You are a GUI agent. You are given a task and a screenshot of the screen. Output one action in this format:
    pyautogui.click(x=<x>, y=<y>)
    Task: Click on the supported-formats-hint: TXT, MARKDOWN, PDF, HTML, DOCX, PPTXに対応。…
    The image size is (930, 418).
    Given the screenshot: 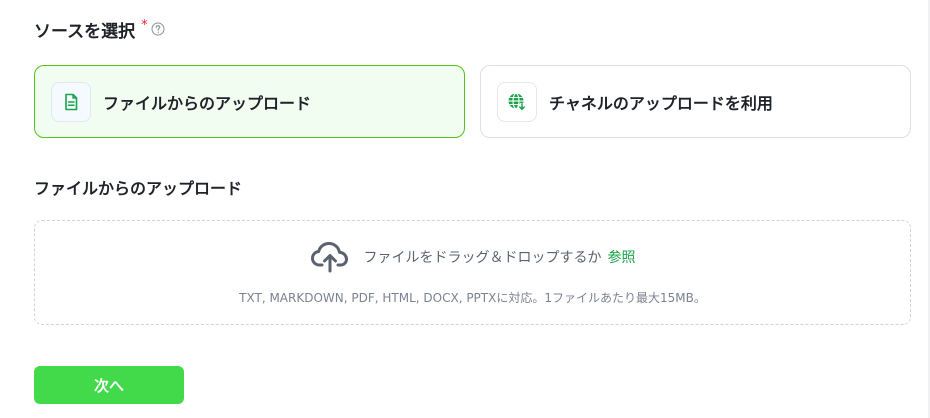 What is the action you would take?
    pyautogui.click(x=472, y=298)
    